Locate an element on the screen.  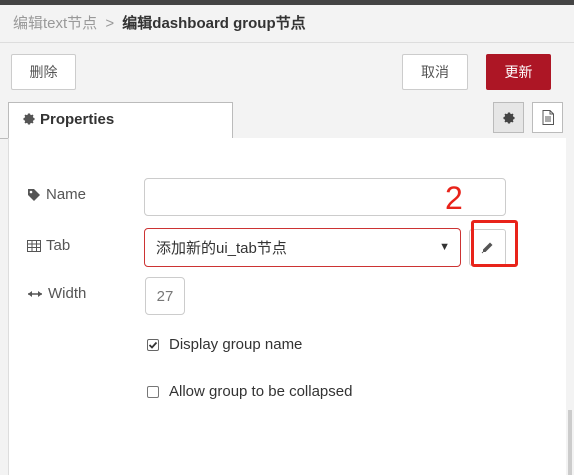
update-button: 更新 is located at coordinates (518, 72).